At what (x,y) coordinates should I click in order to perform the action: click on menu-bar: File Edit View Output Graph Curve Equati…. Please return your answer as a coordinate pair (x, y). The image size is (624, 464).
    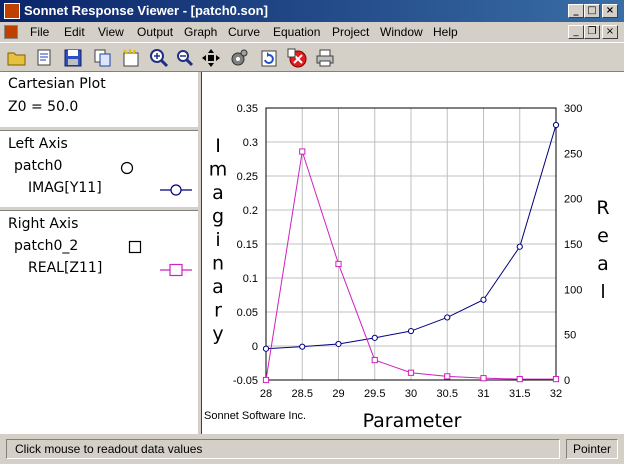
    Looking at the image, I should click on (312, 32).